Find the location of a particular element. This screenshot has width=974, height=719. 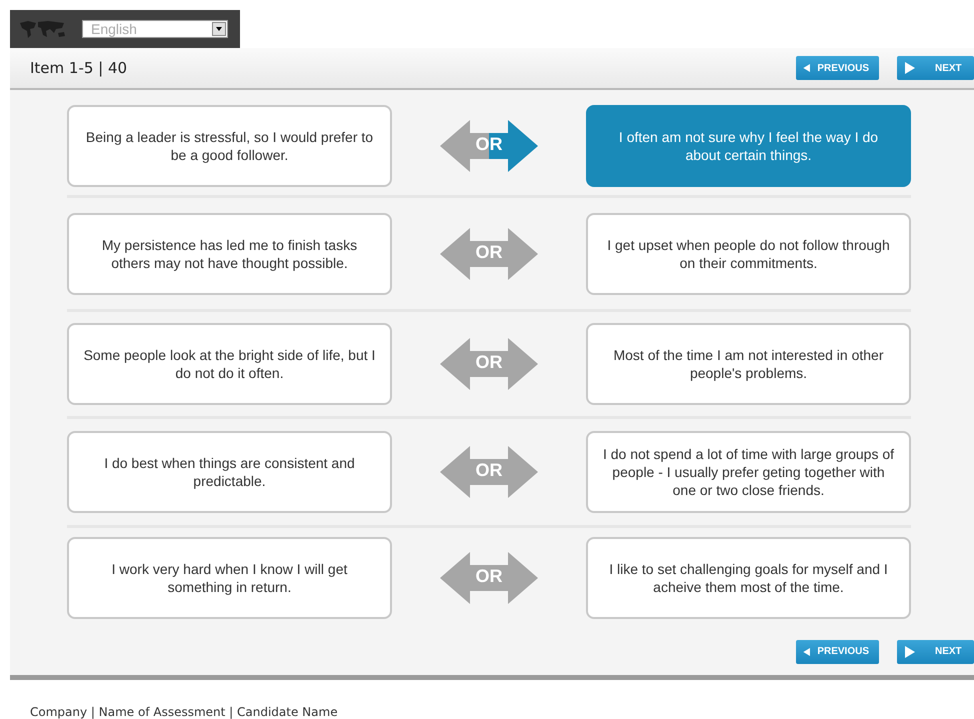

statement-option: I do best when things are consistent and predictable. is located at coordinates (229, 472).